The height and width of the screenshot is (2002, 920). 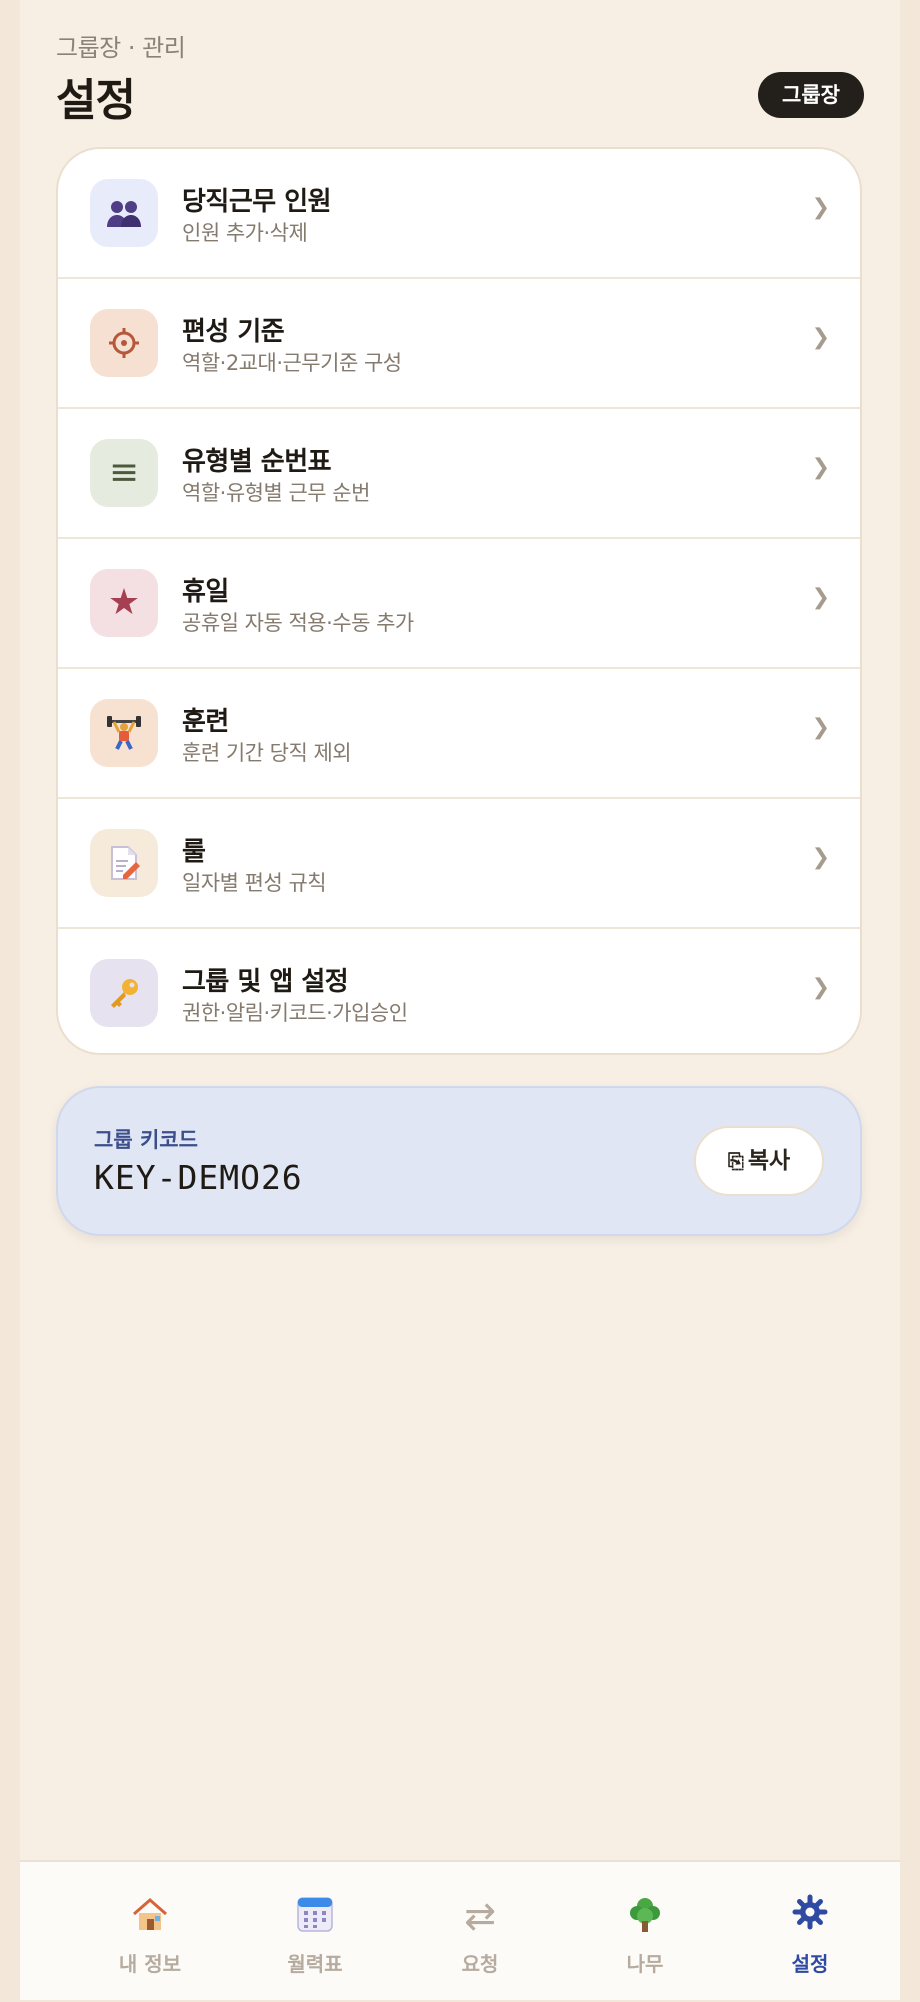 I want to click on tab-label: 내 정보, so click(x=150, y=1964).